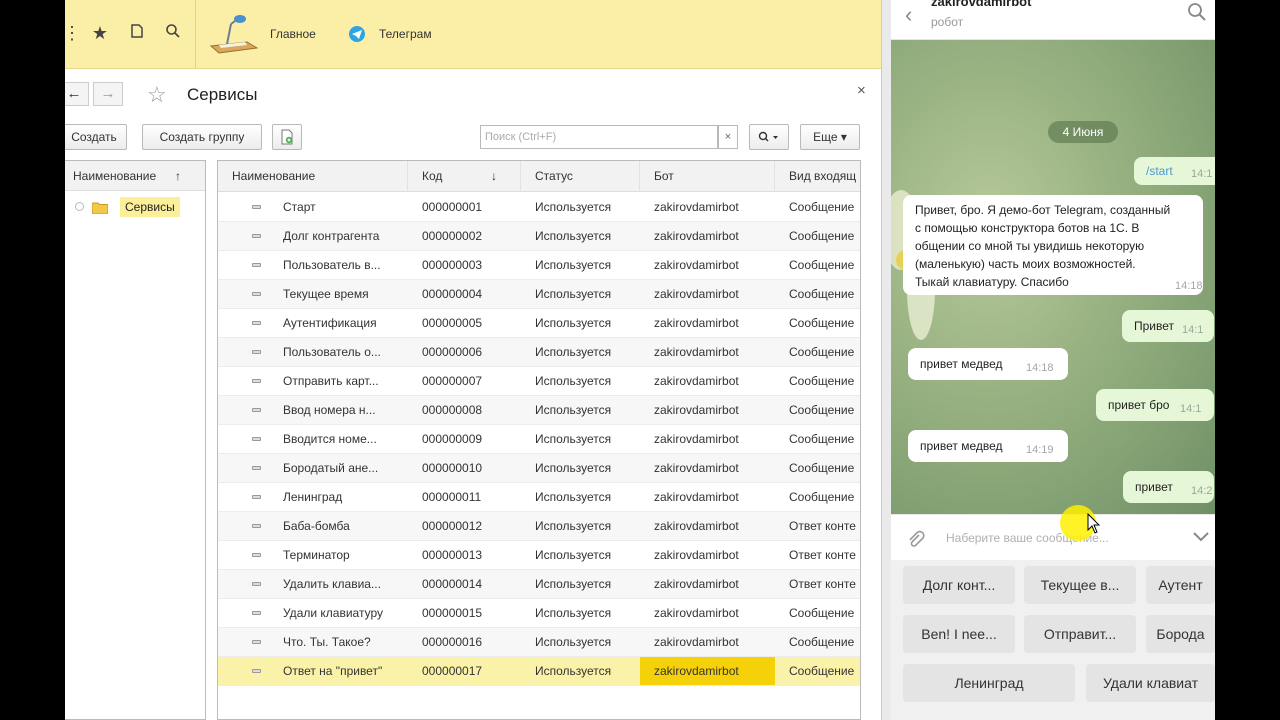 Image resolution: width=1280 pixels, height=720 pixels. What do you see at coordinates (822, 555) in the screenshot?
I see `cell-incoming-type: Ответ конте` at bounding box center [822, 555].